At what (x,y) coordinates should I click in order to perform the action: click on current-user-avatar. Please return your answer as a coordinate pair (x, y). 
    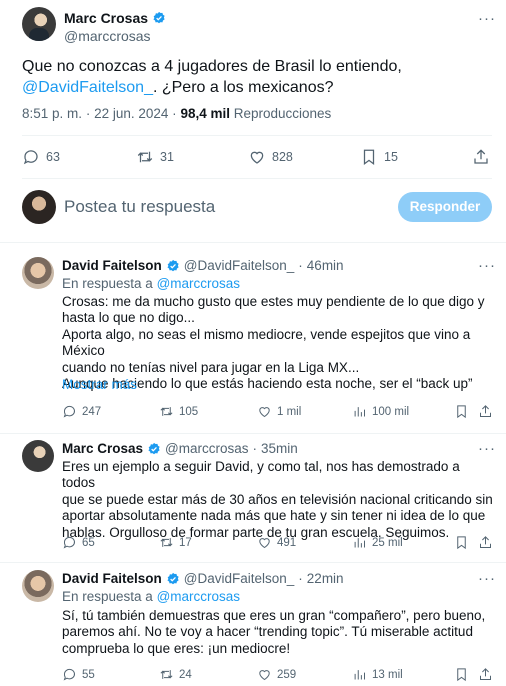
    Looking at the image, I should click on (39, 207).